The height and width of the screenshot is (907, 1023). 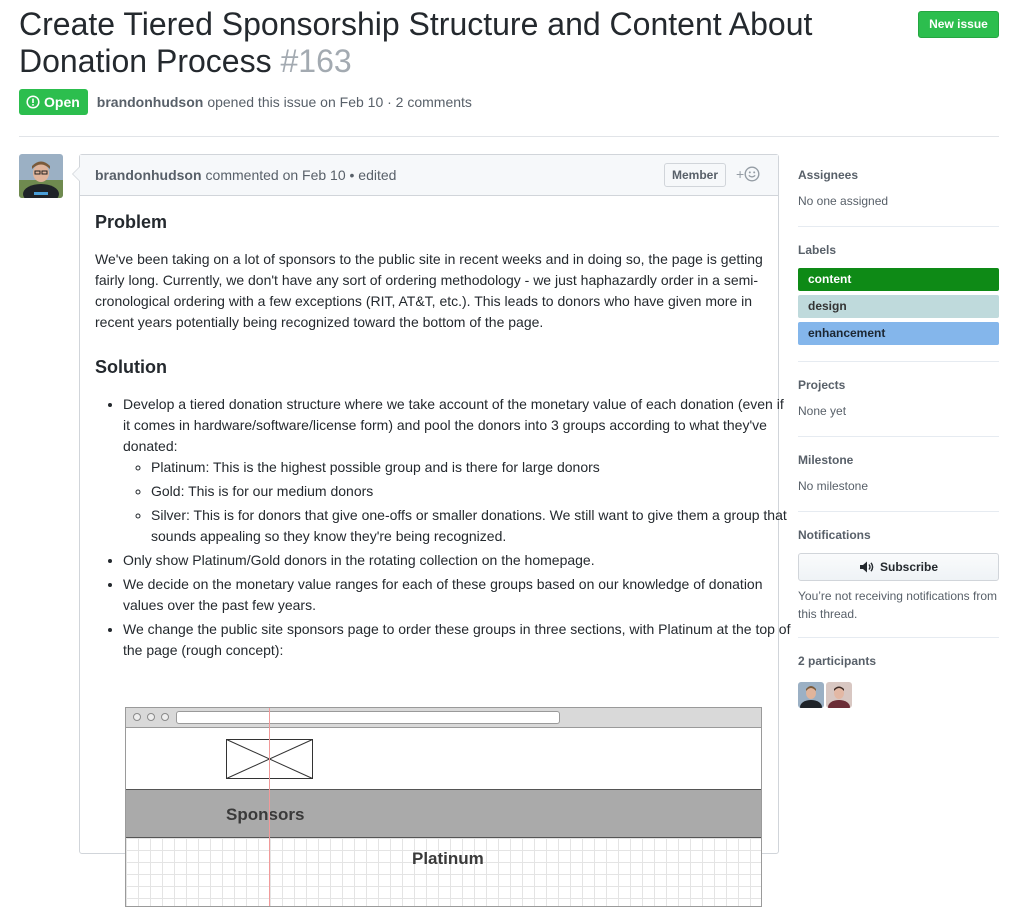 I want to click on milestone-heading: Milestone, so click(x=898, y=460).